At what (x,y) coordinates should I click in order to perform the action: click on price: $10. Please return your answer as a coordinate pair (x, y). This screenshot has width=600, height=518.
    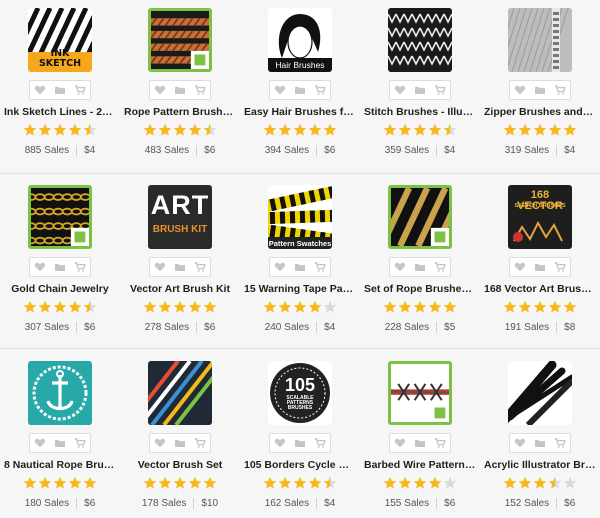
    Looking at the image, I should click on (210, 503).